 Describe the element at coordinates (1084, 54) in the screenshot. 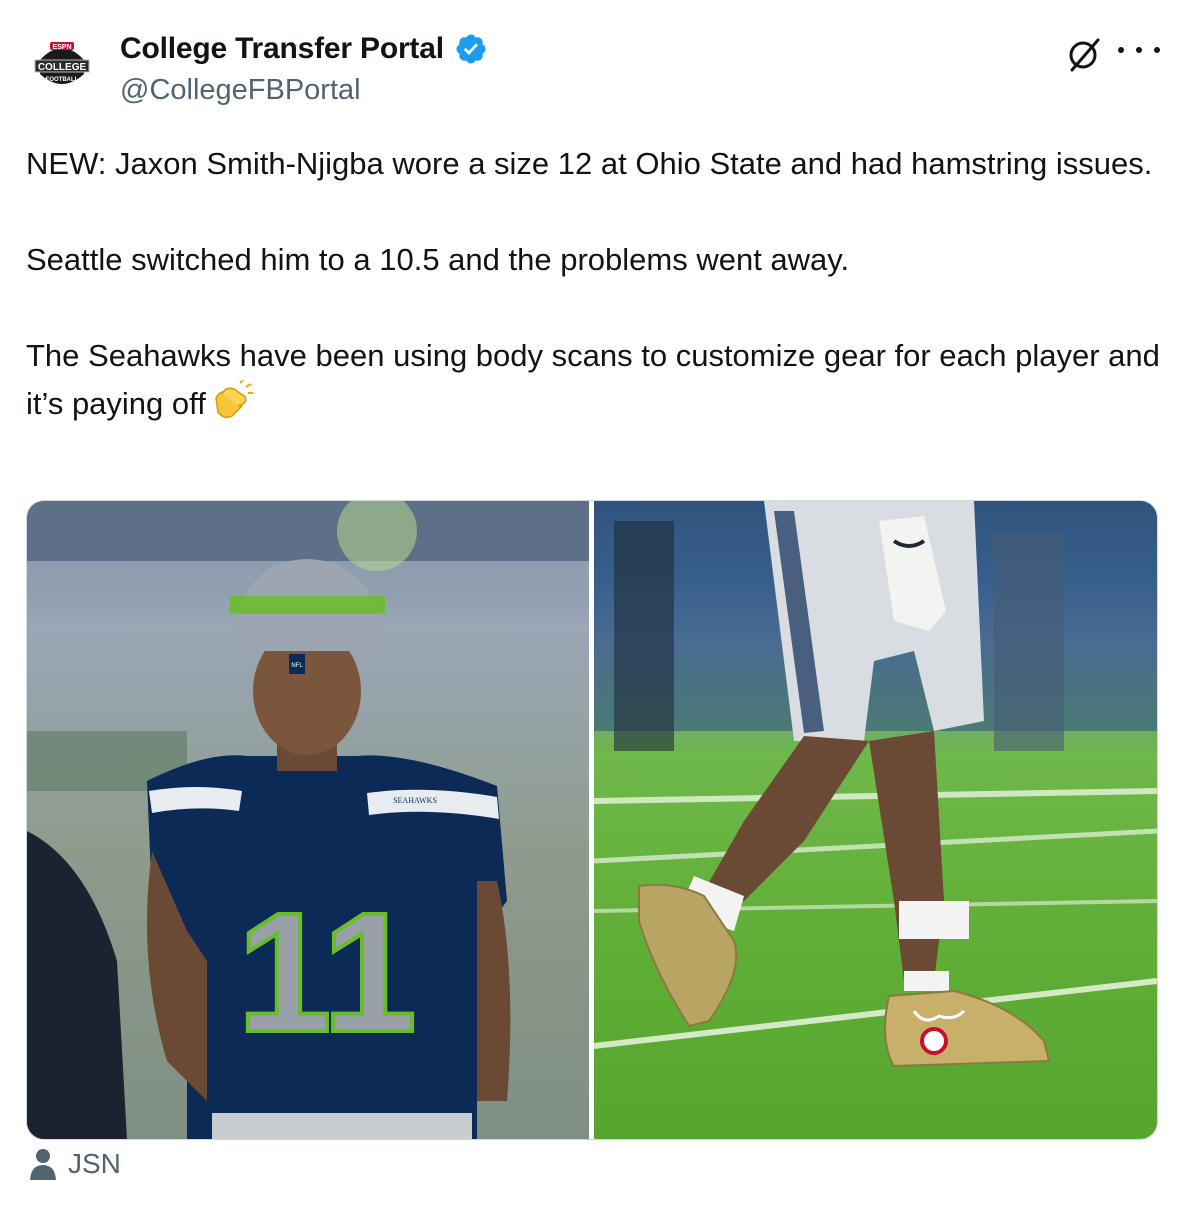

I see `grok-icon` at that location.